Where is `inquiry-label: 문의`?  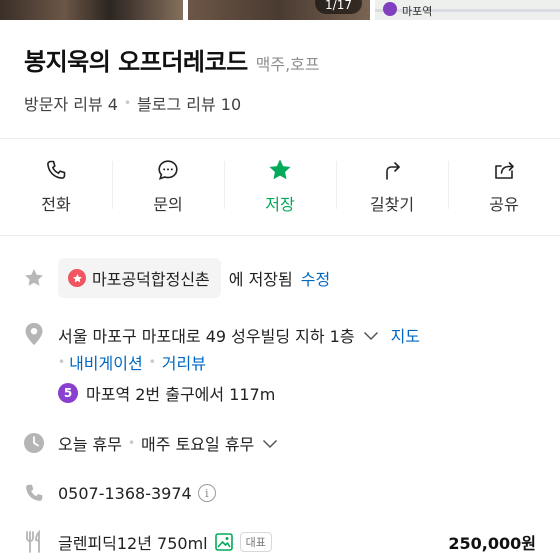 inquiry-label: 문의 is located at coordinates (168, 204).